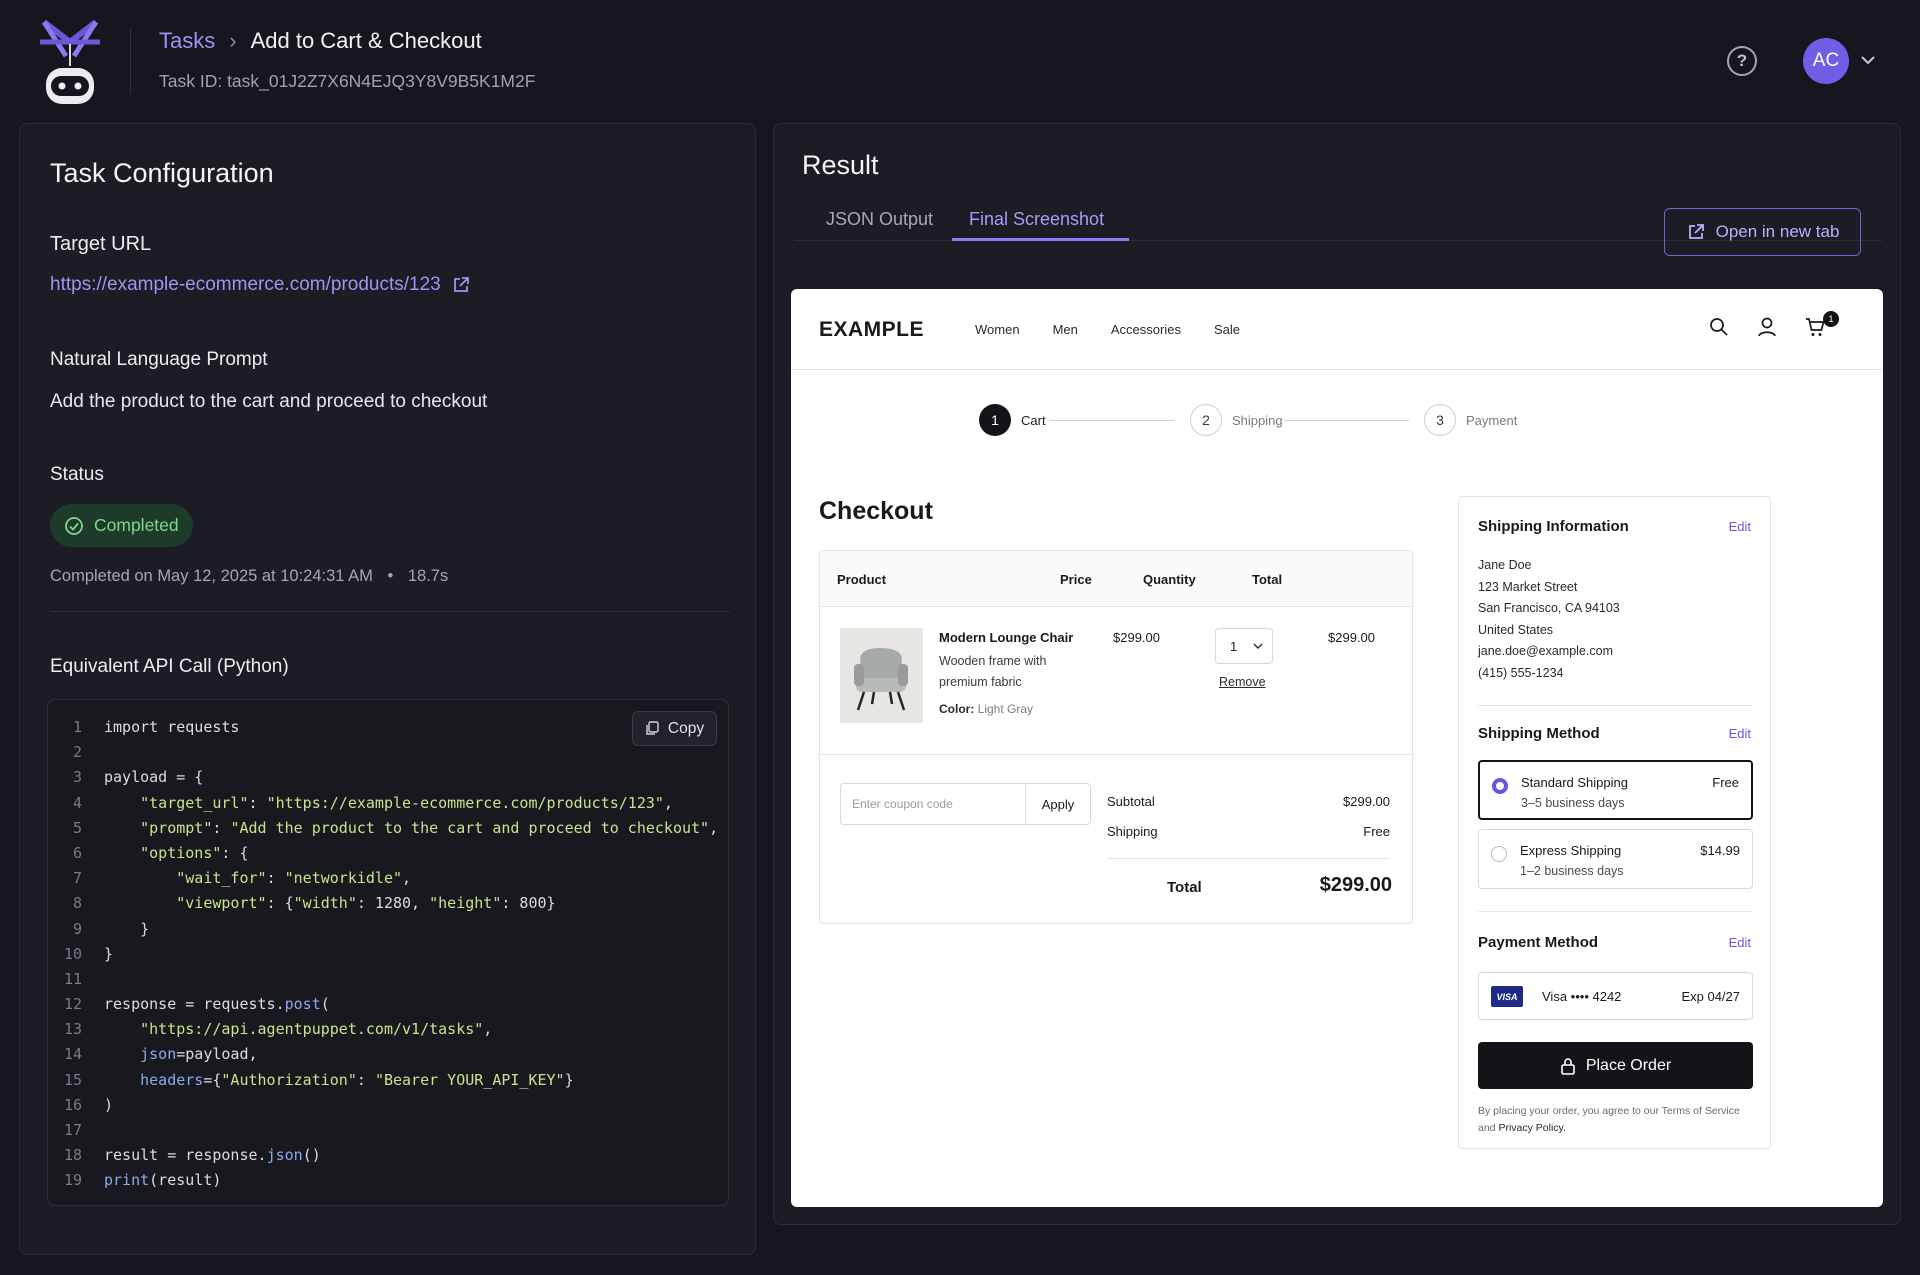 The image size is (1920, 1275). I want to click on line-number: 1, so click(77, 727).